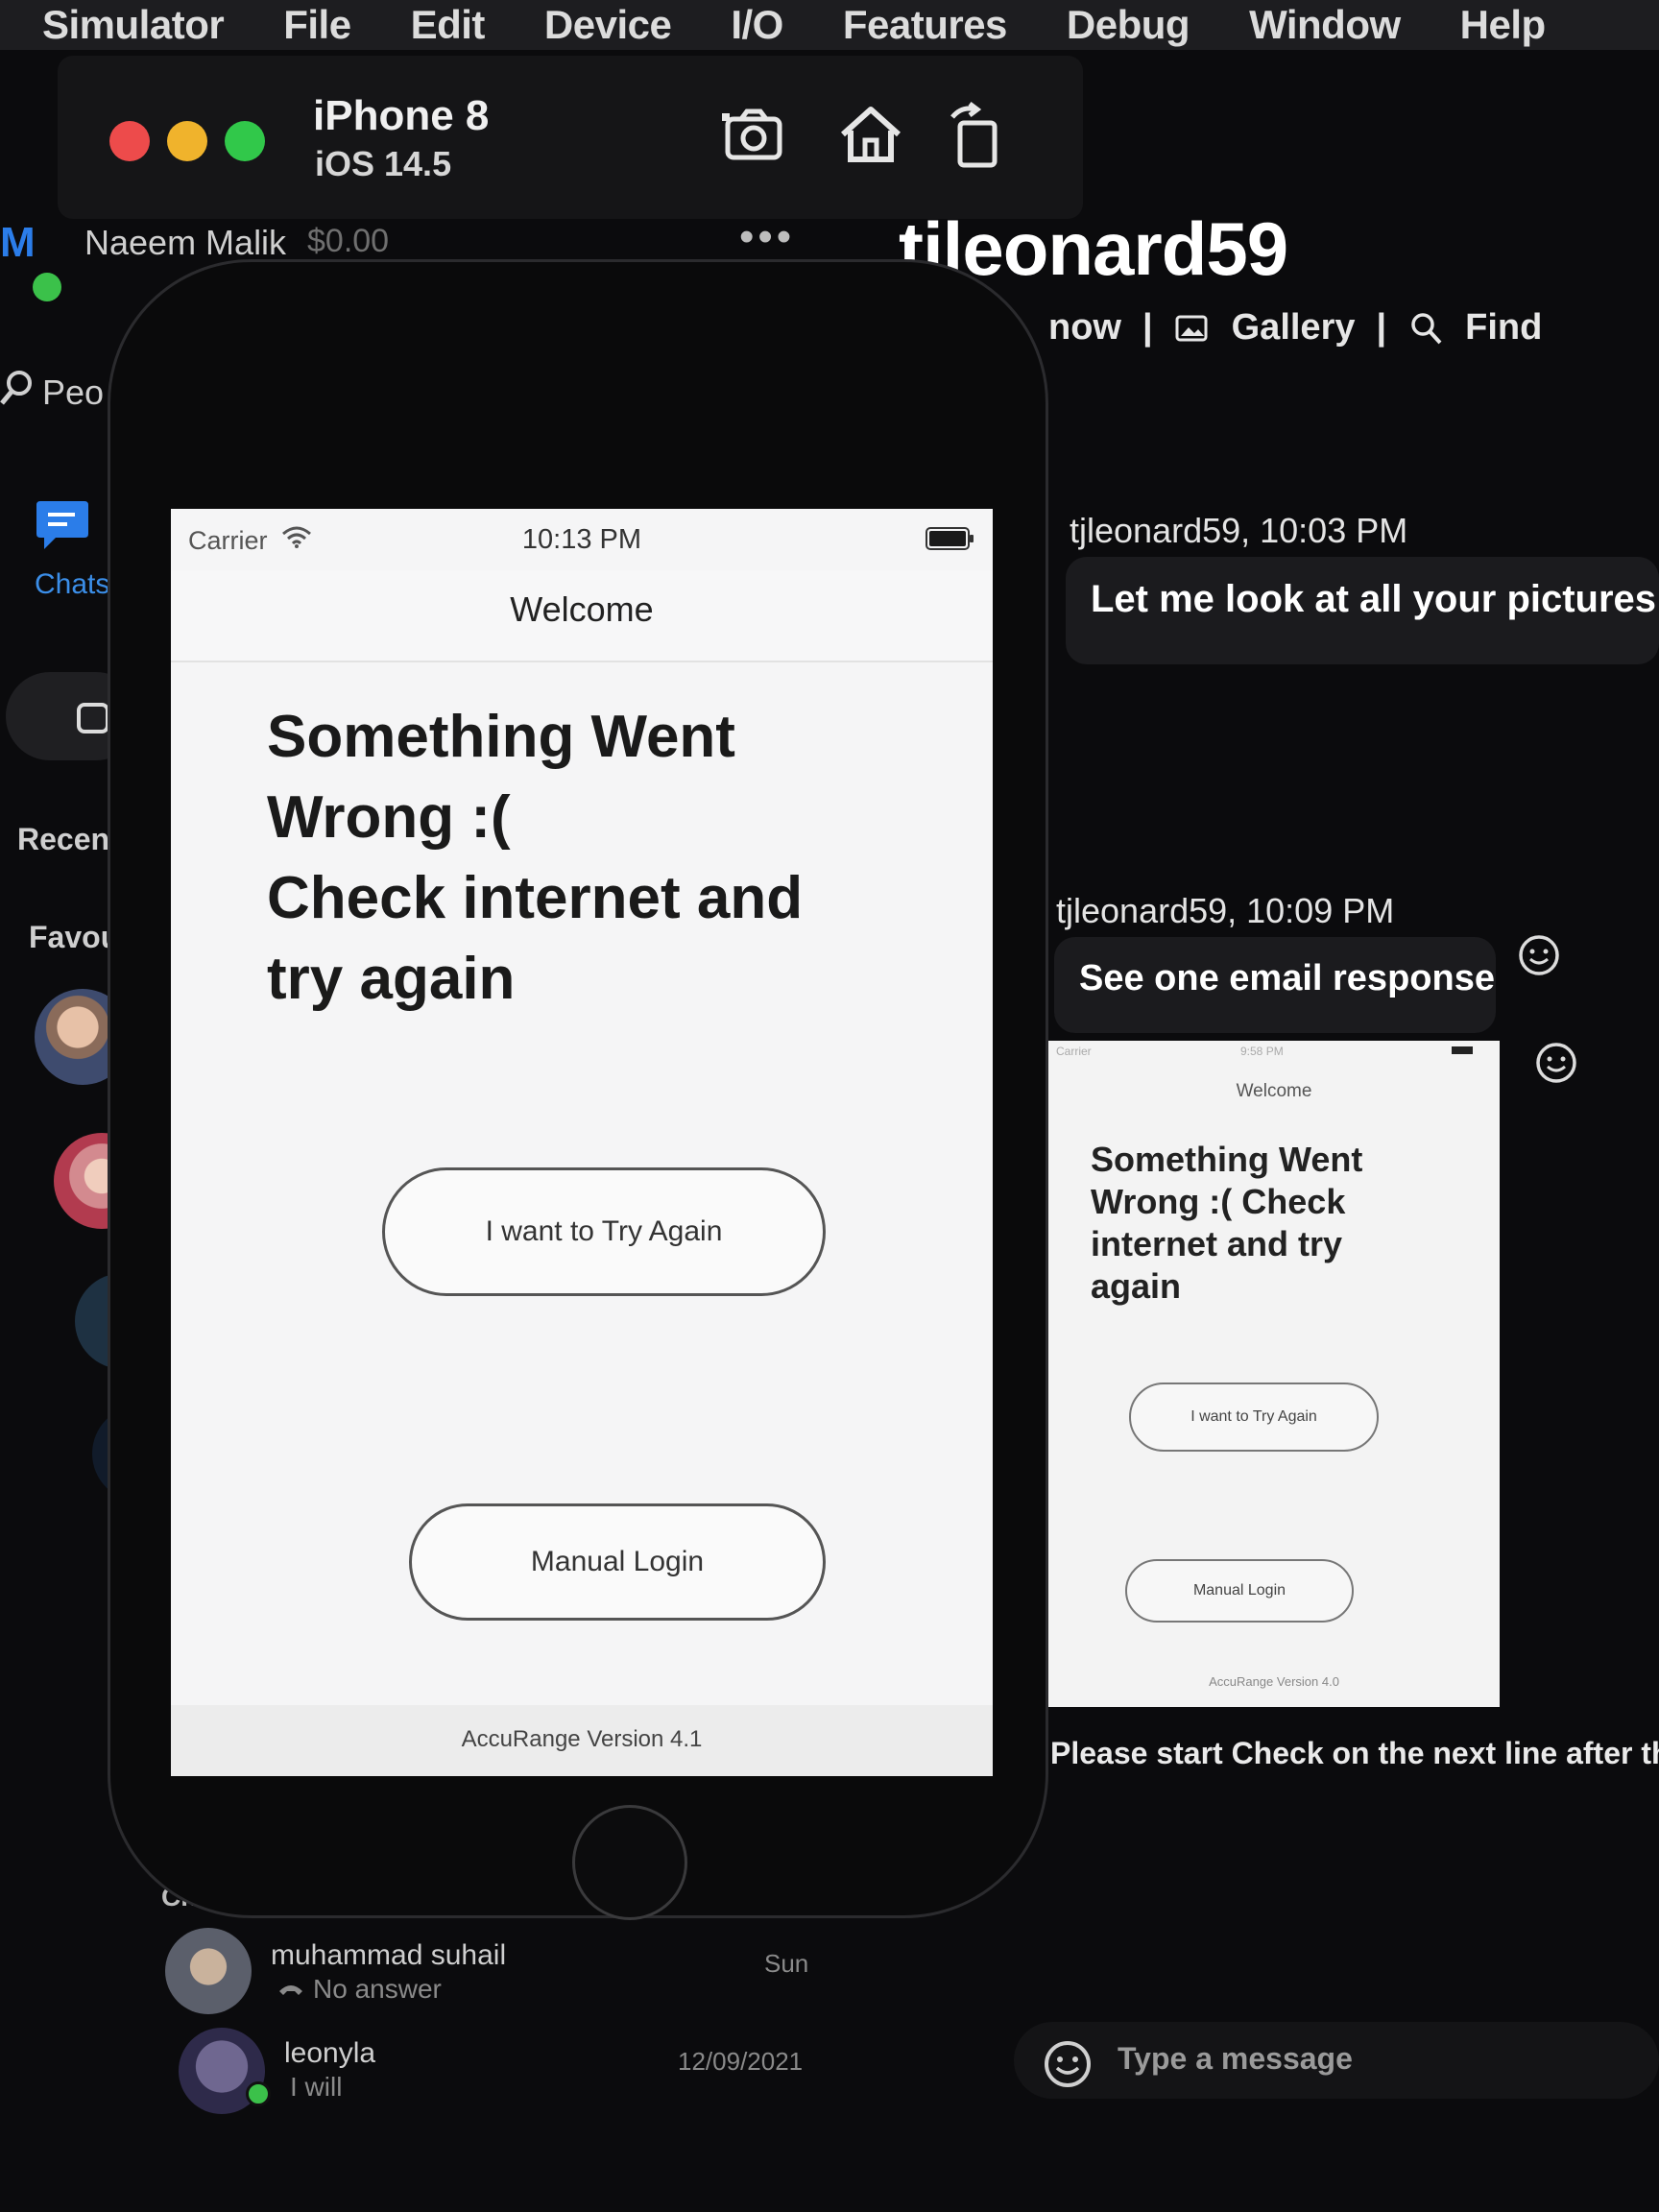 This screenshot has width=1659, height=2212. I want to click on profile-name: Naeem Malik, so click(185, 243).